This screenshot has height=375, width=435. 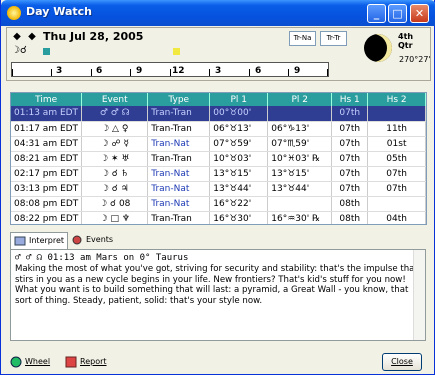 I want to click on transit-natal-button: Tr-Na, so click(x=302, y=38).